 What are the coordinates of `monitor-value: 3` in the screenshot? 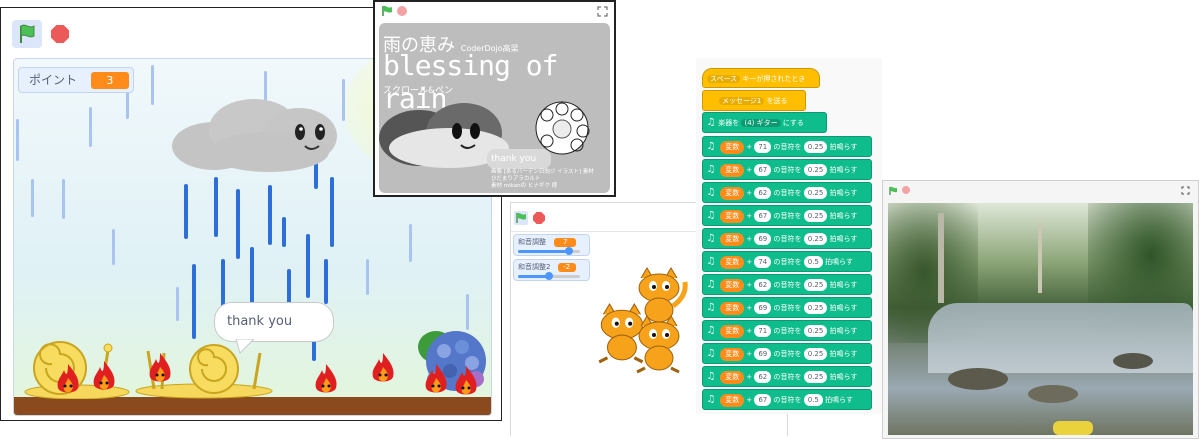 It's located at (109, 80).